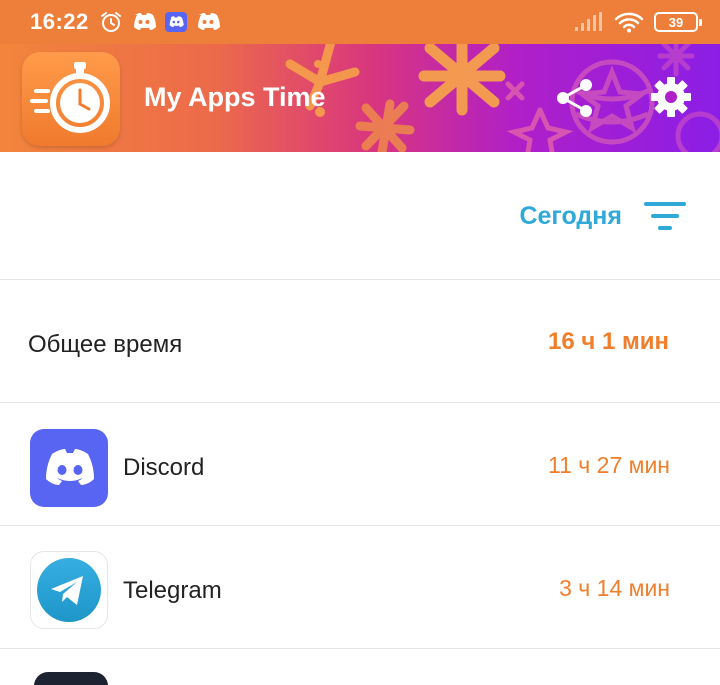 Image resolution: width=720 pixels, height=685 pixels. I want to click on battery-icon: 39, so click(678, 22).